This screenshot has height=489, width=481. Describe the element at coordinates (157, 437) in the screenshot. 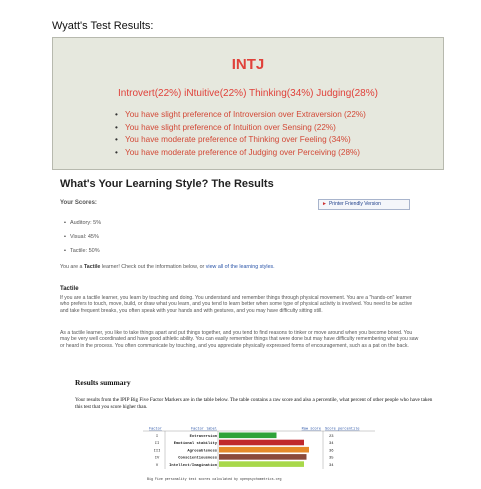

I see `factor-number: I` at that location.